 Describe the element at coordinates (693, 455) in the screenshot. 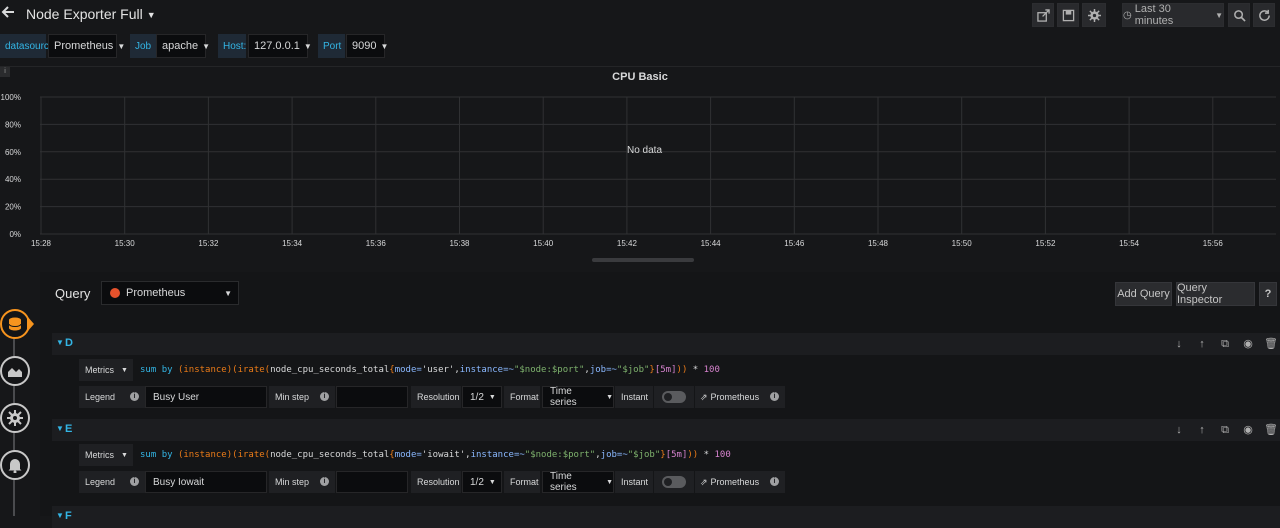

I see `query-token: ))` at that location.